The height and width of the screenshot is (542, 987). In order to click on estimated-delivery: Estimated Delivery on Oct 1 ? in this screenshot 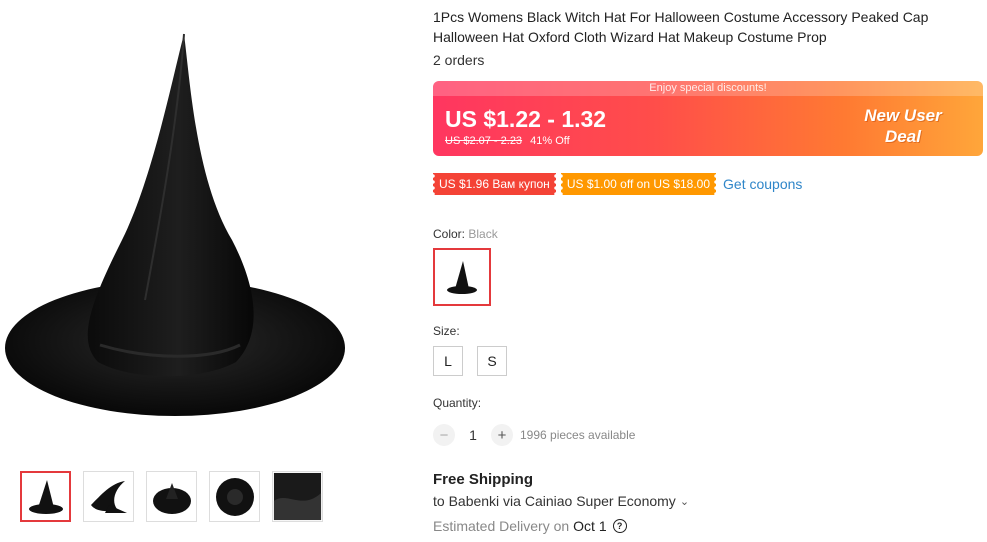, I will do `click(530, 526)`.